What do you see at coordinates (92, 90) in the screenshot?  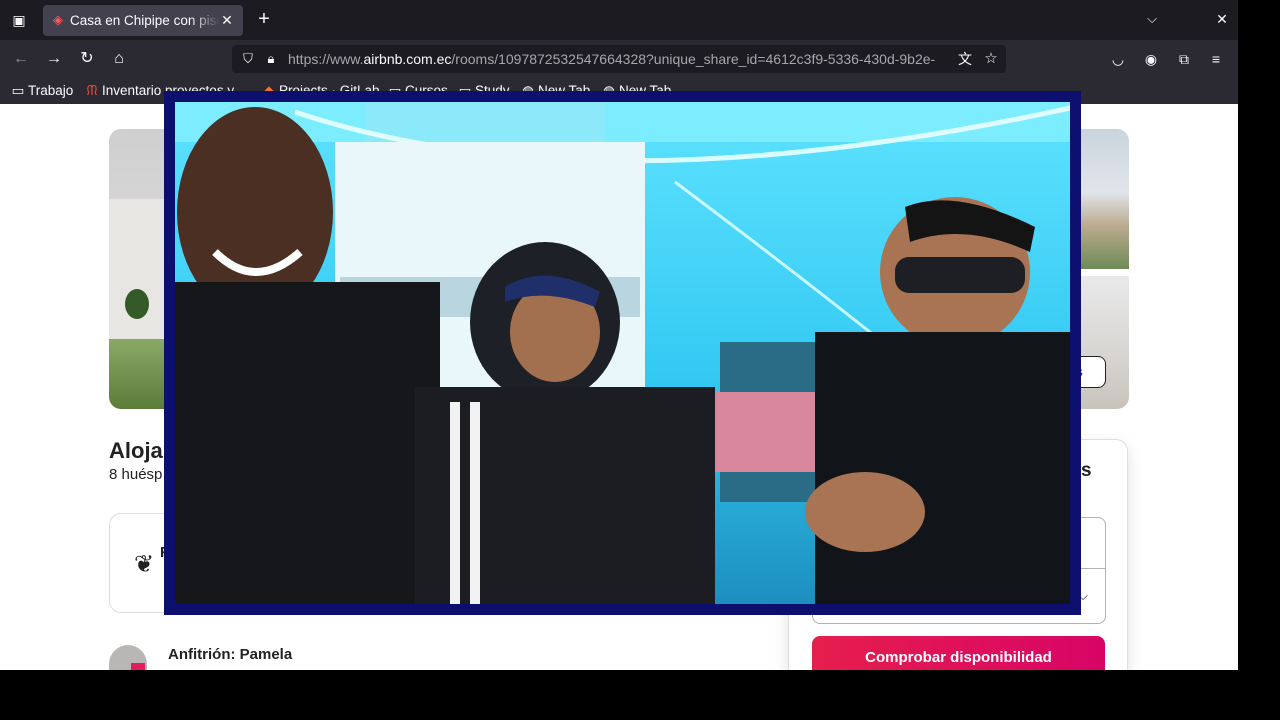 I see `wave-icon: ᙏ` at bounding box center [92, 90].